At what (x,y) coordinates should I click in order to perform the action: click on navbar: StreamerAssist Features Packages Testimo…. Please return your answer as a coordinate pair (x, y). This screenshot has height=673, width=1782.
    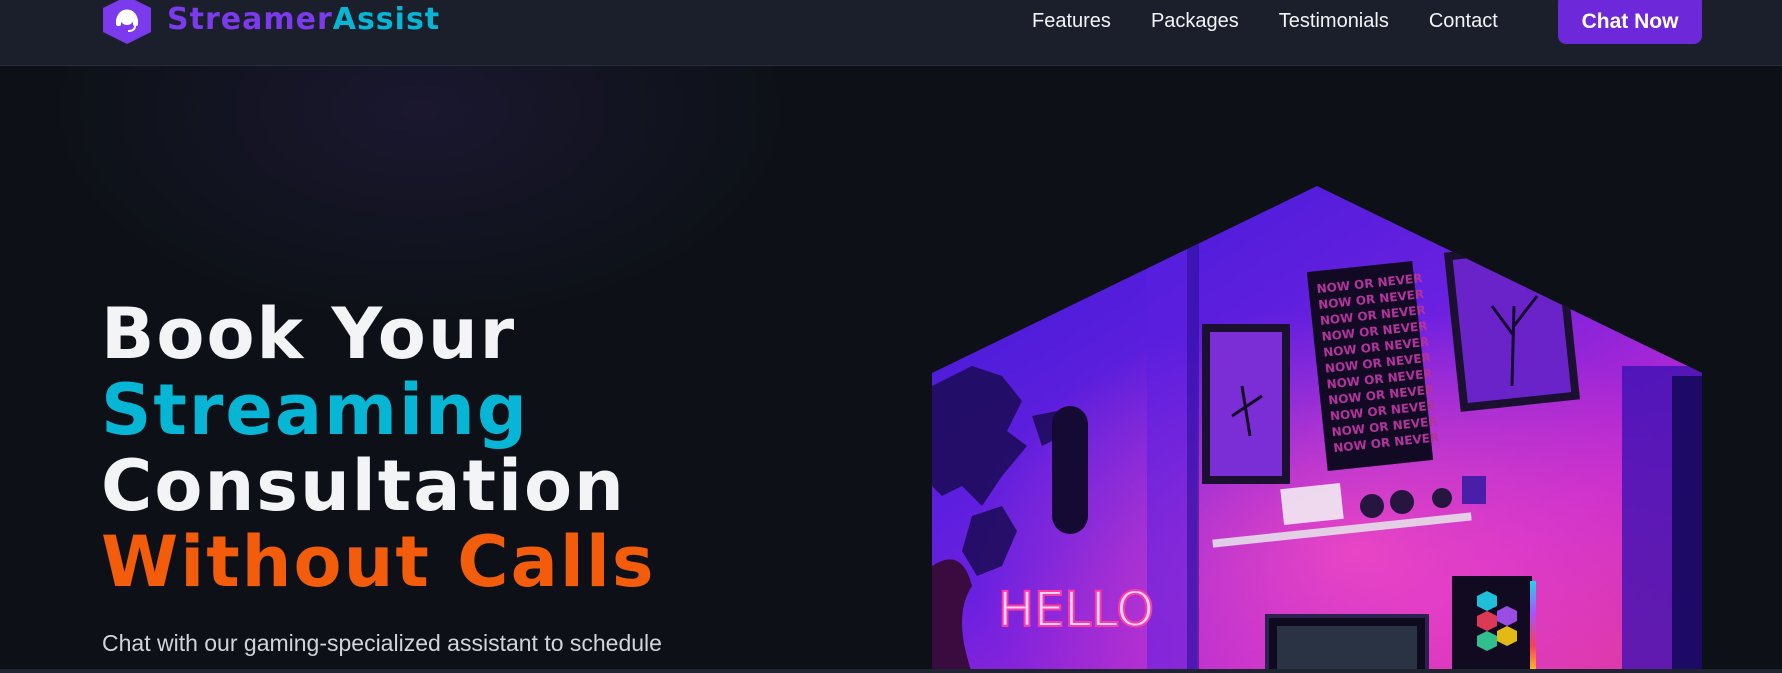
    Looking at the image, I should click on (891, 33).